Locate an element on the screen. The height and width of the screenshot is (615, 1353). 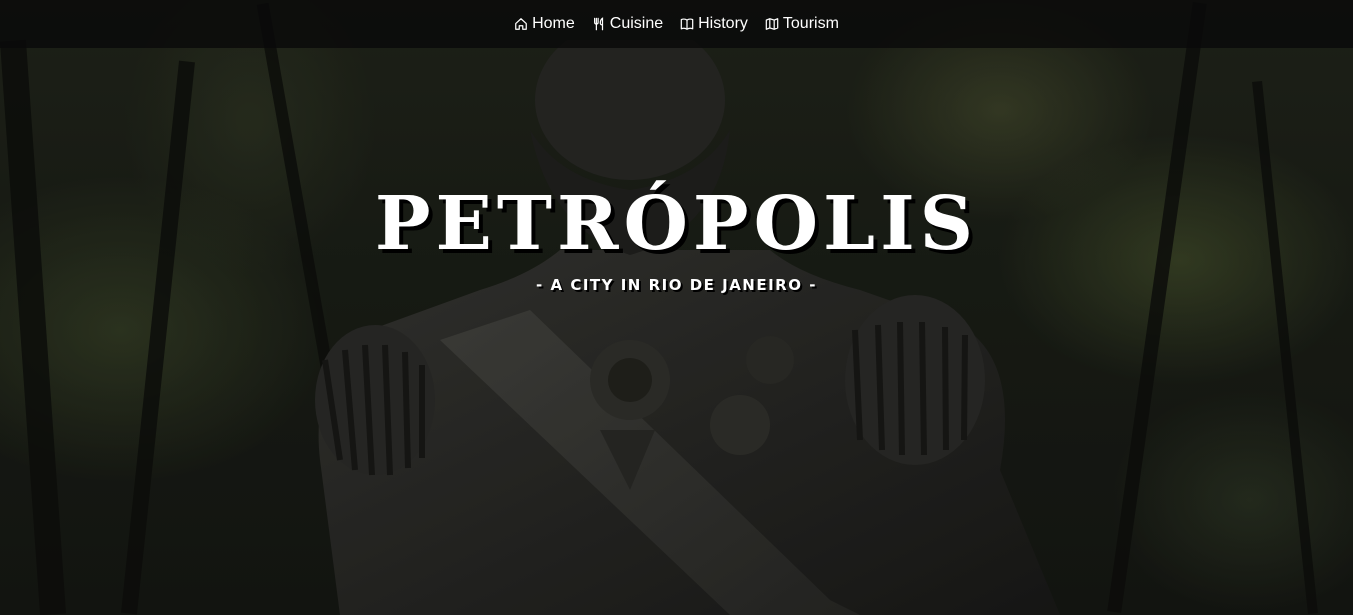
page-title: PETRÓPOLIS is located at coordinates (676, 224).